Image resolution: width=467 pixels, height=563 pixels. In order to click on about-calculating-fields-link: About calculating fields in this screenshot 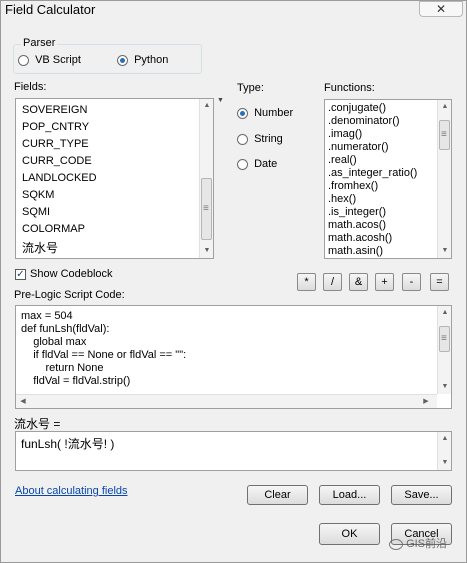, I will do `click(71, 491)`.